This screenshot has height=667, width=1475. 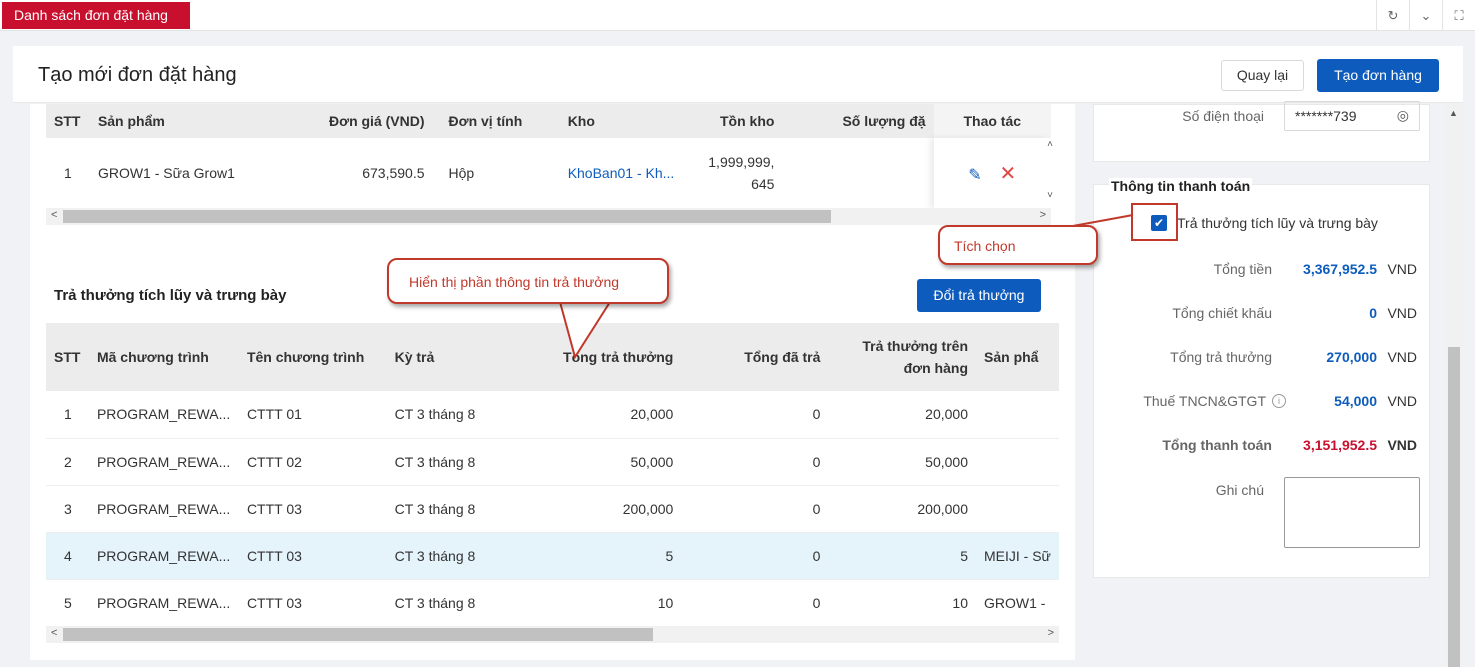 I want to click on checkbox-highlight-box, so click(x=1154, y=222).